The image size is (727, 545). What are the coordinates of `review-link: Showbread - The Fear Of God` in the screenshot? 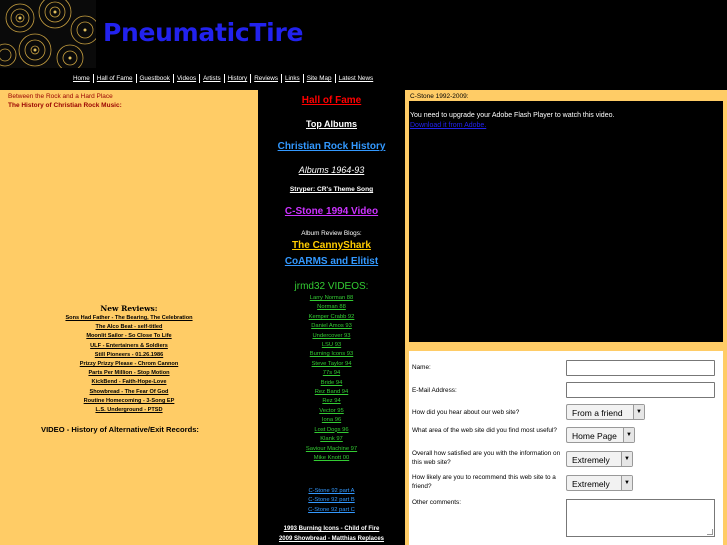 It's located at (129, 392).